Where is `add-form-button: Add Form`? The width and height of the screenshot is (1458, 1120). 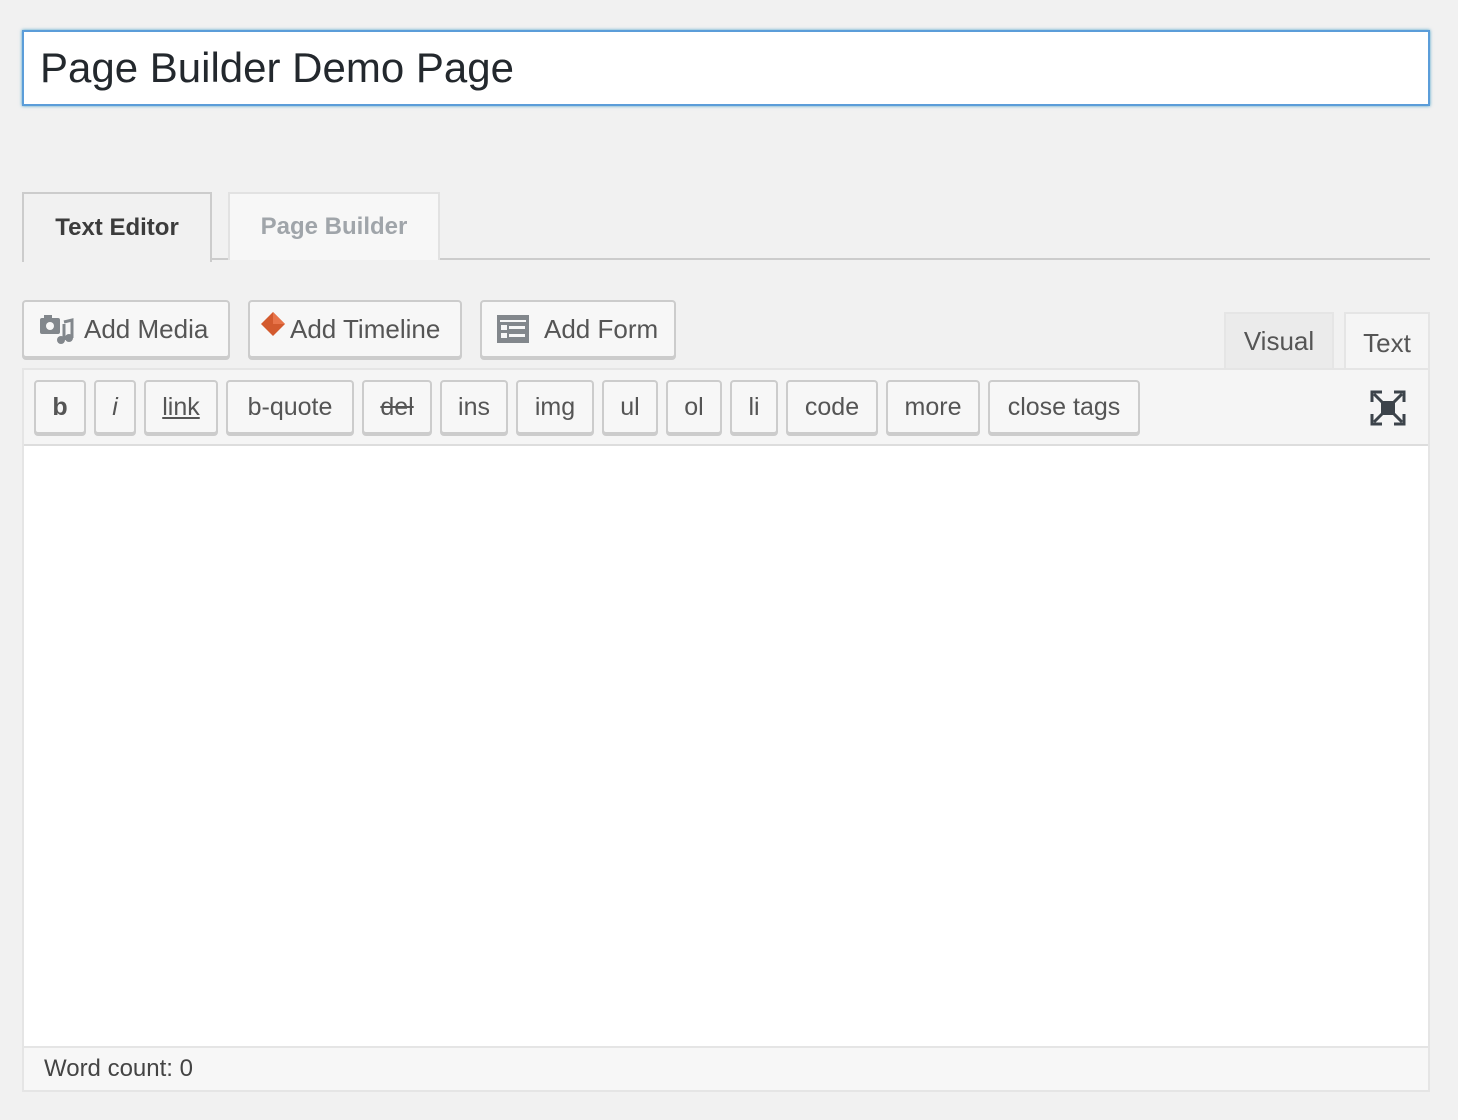
add-form-button: Add Form is located at coordinates (578, 329).